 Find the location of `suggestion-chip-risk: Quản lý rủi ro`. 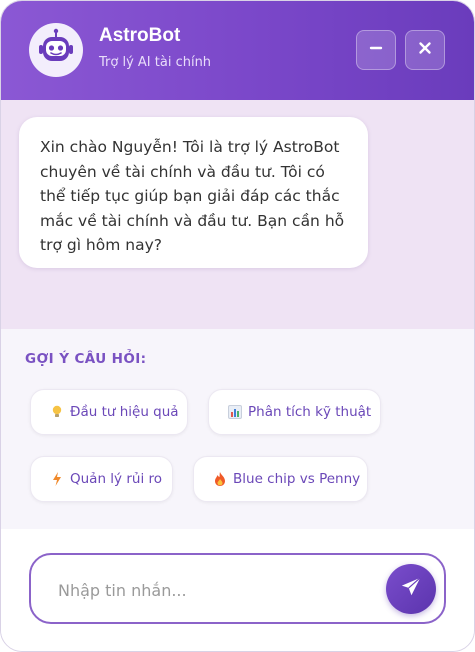

suggestion-chip-risk: Quản lý rủi ro is located at coordinates (101, 479).